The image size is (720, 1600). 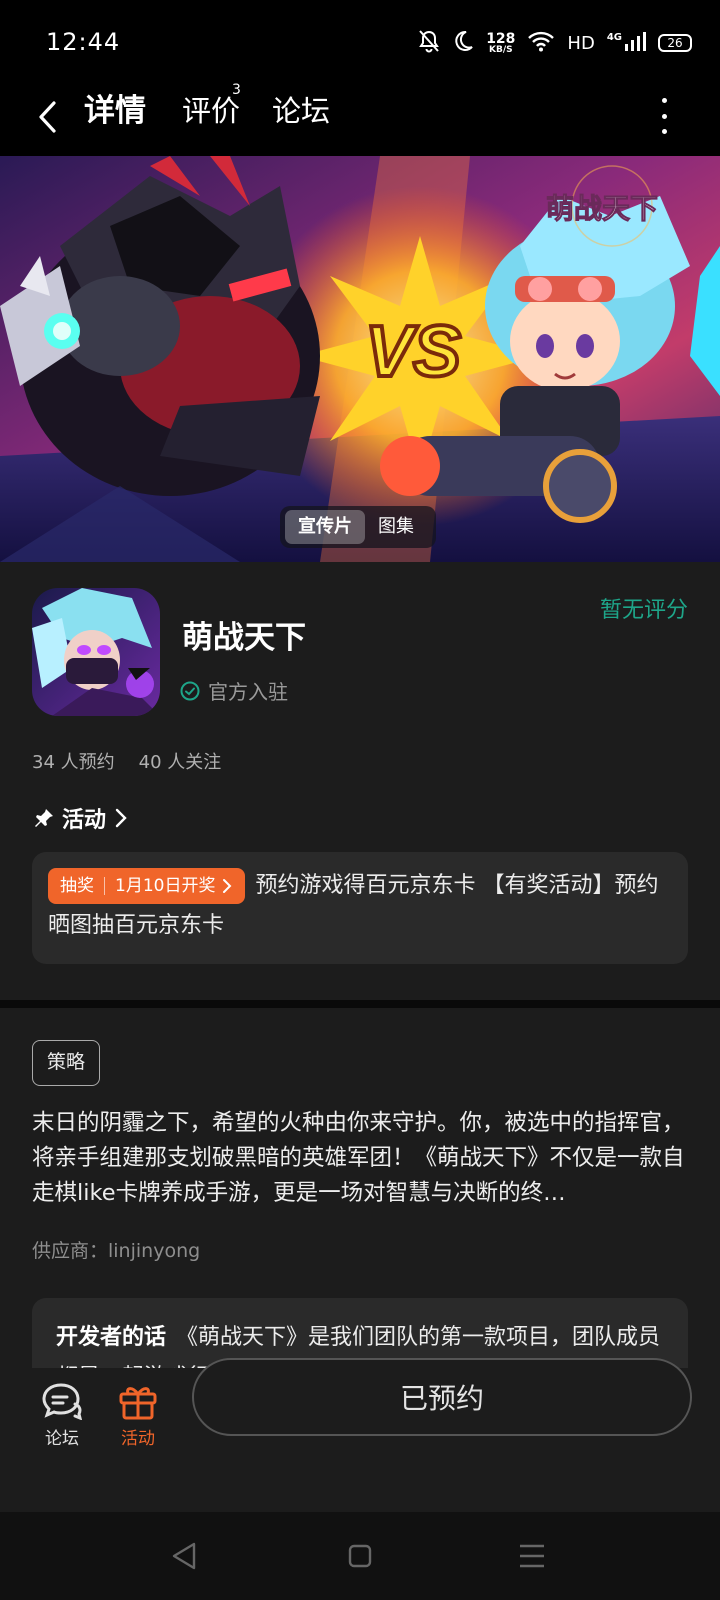 What do you see at coordinates (126, 761) in the screenshot?
I see `app-stats: 34 人预约 40 人关注` at bounding box center [126, 761].